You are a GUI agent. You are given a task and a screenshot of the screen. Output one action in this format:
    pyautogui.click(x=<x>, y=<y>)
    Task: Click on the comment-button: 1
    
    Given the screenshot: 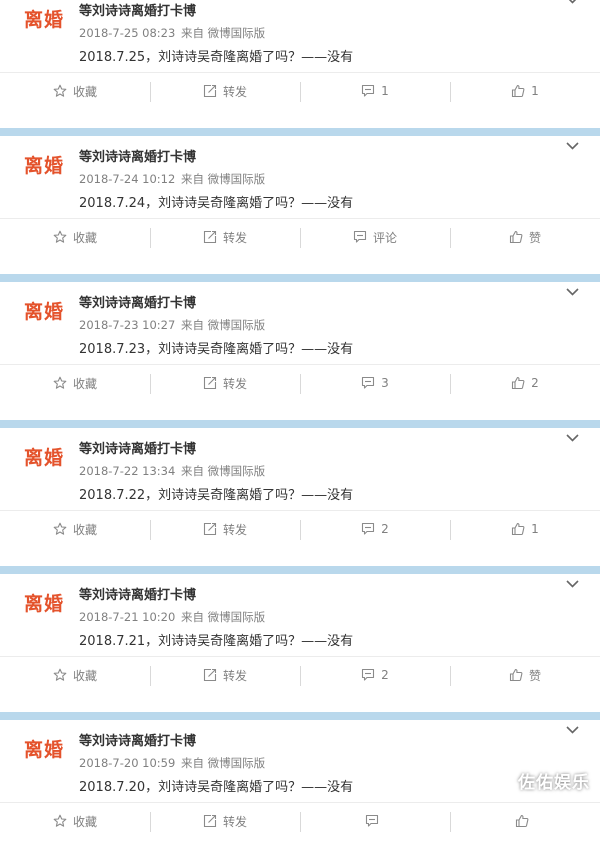 What is the action you would take?
    pyautogui.click(x=375, y=91)
    